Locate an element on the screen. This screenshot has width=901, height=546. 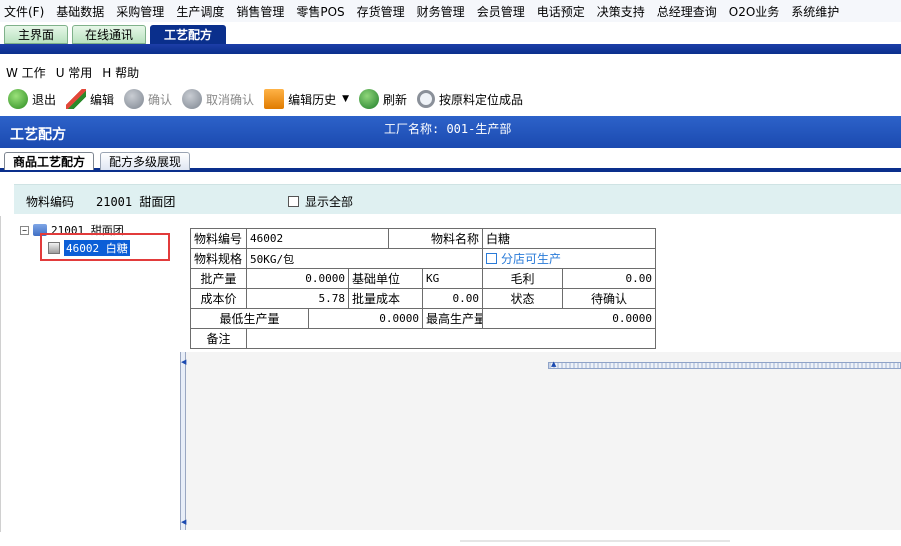
submenu-common: U 常用 is located at coordinates (74, 72).